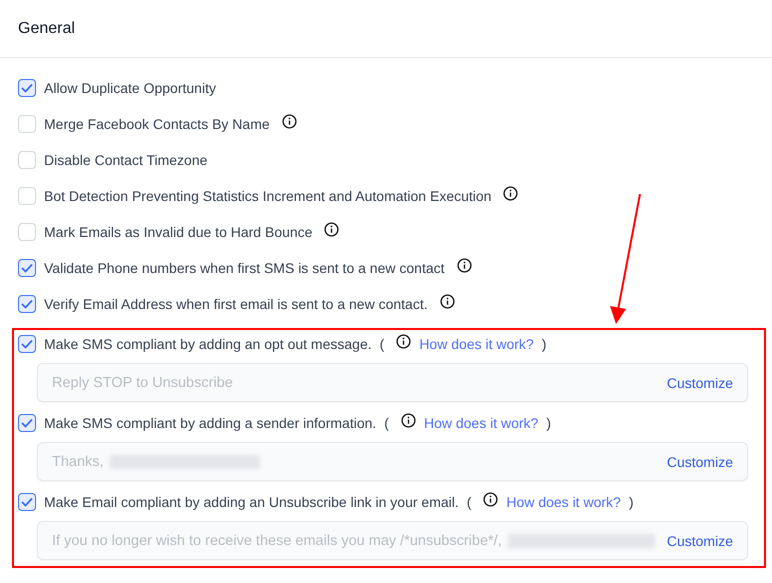 The image size is (772, 583). What do you see at coordinates (268, 196) in the screenshot?
I see `option-label: Bot Detection Preventing Statistics Increment and Automation Execution` at bounding box center [268, 196].